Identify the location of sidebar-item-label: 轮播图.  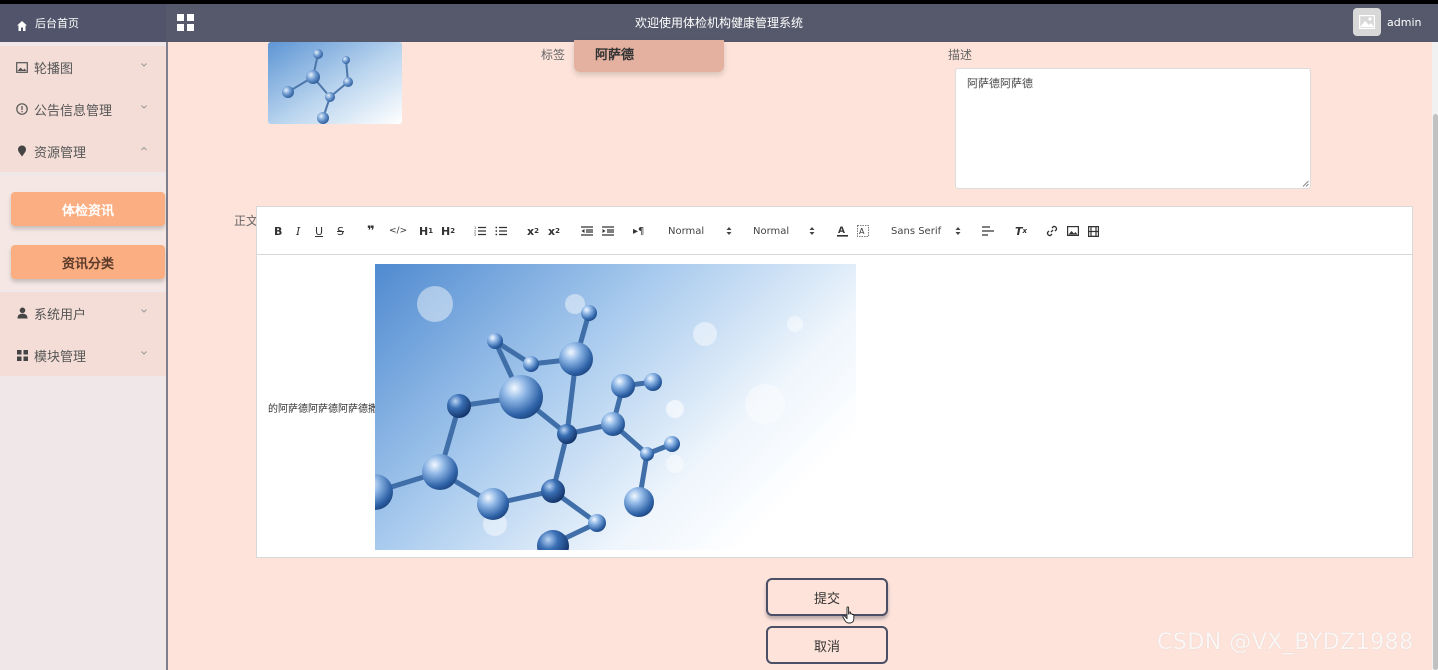
(54, 69).